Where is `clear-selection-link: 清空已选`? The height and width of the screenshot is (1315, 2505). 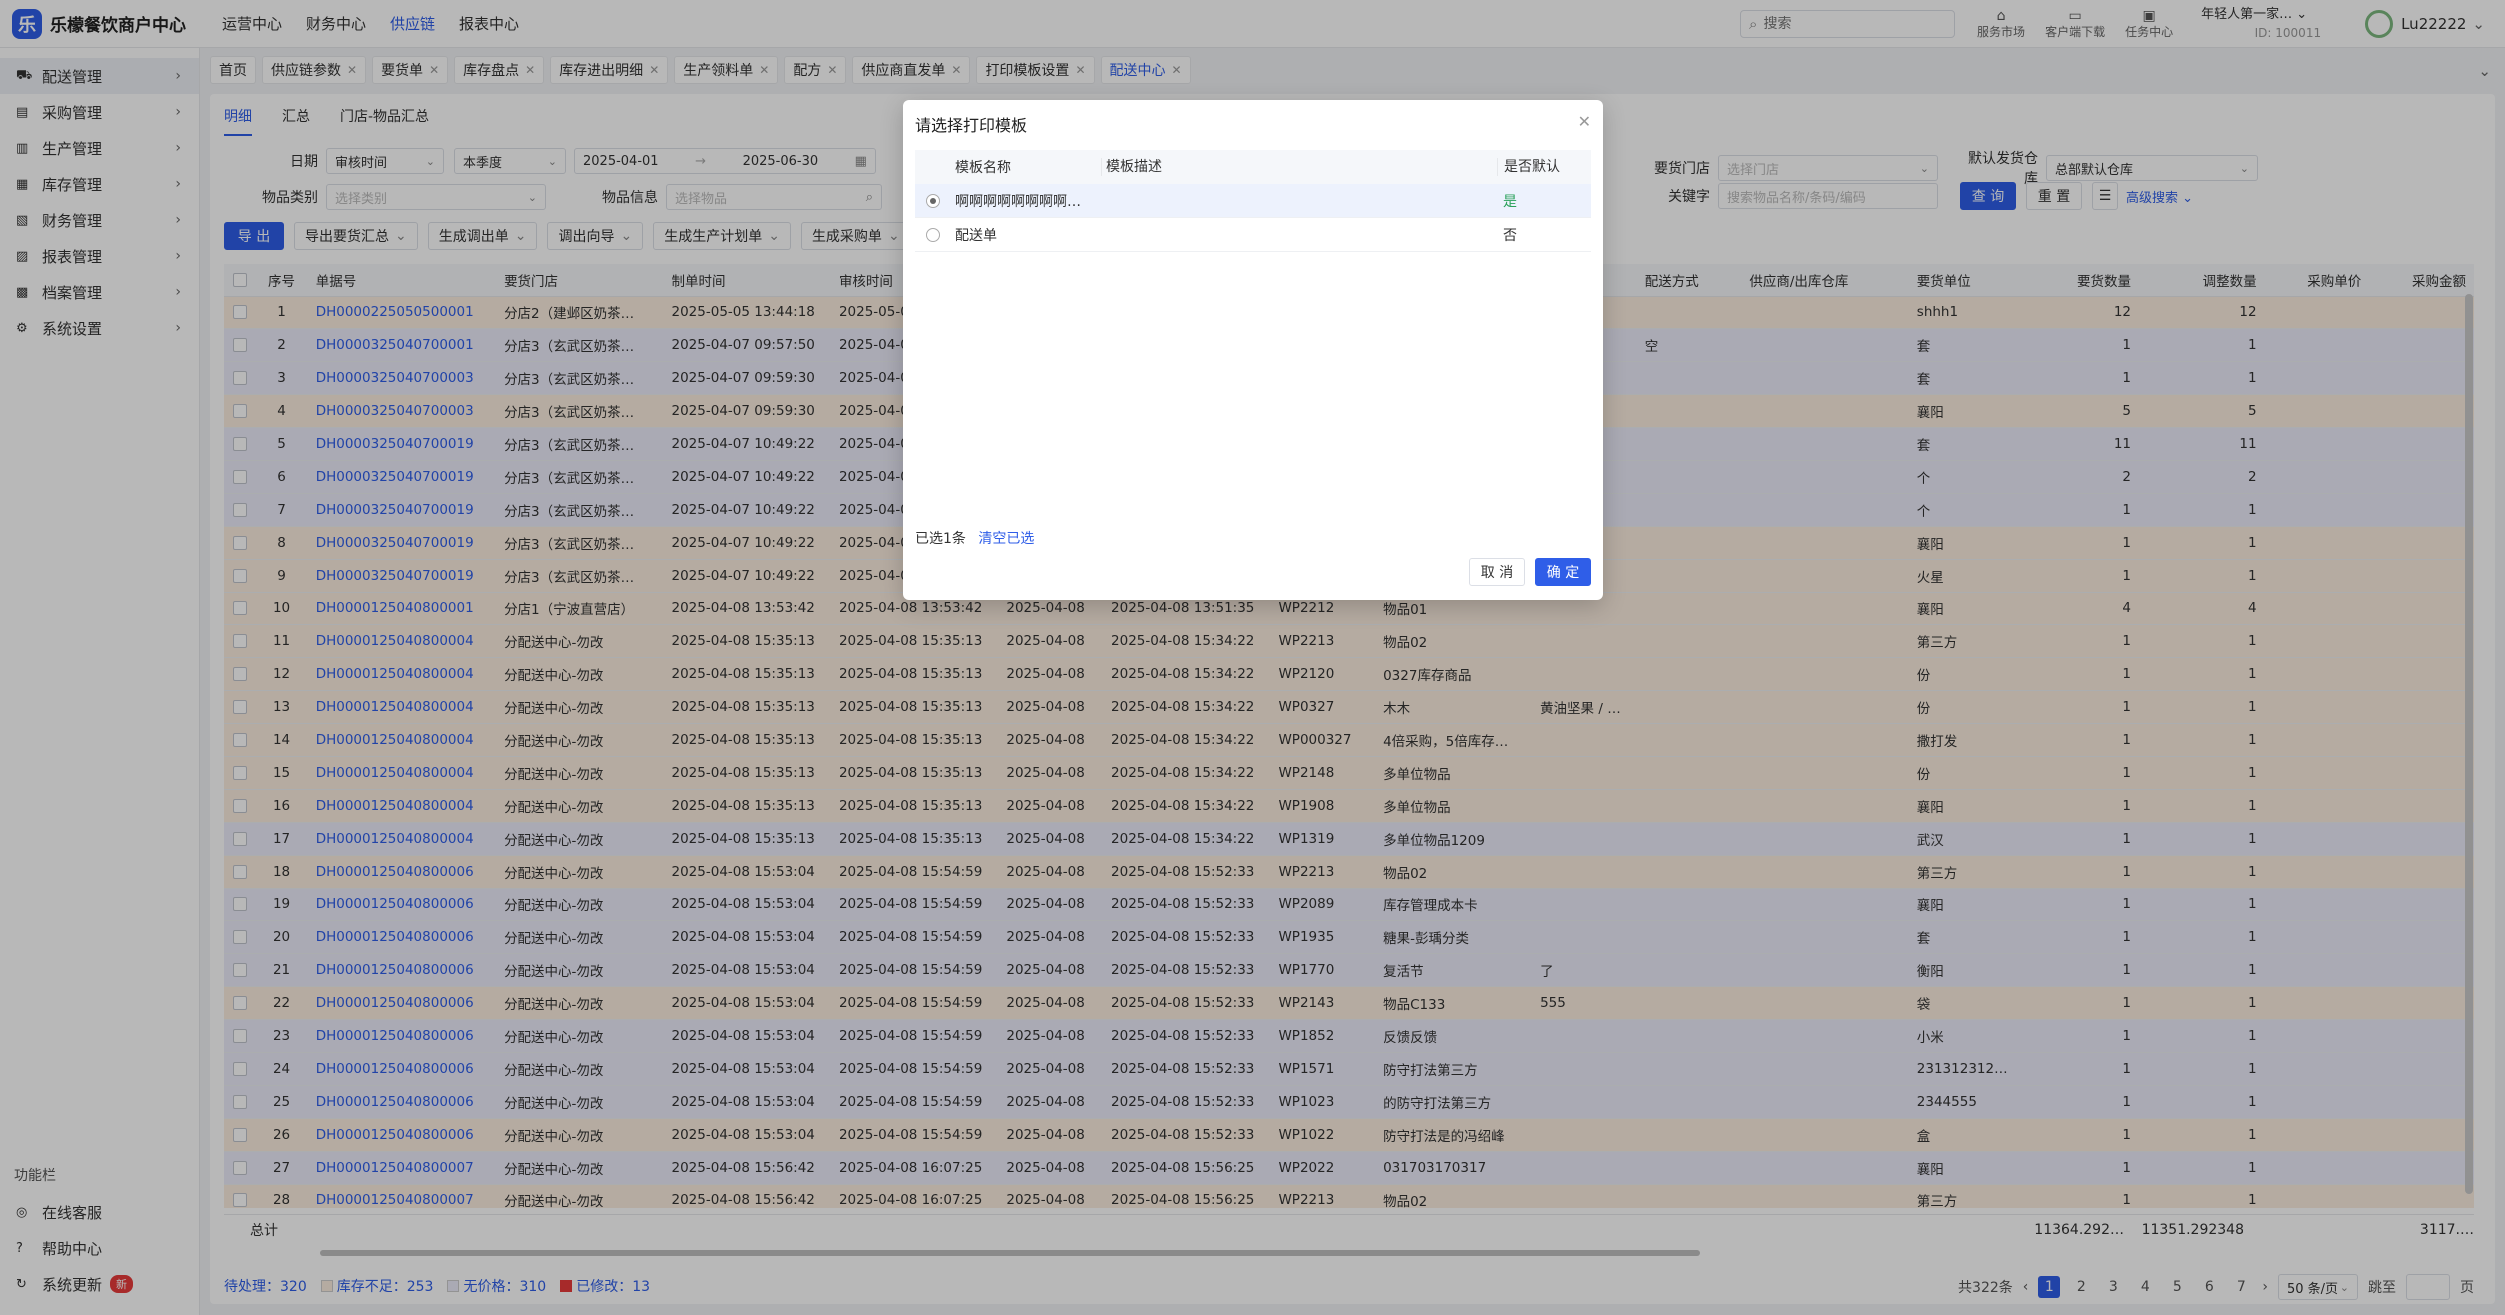
clear-selection-link: 清空已选 is located at coordinates (1006, 539).